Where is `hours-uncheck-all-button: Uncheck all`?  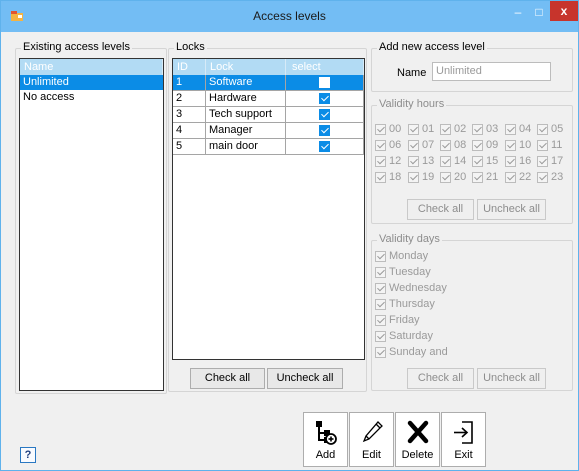 hours-uncheck-all-button: Uncheck all is located at coordinates (511, 209).